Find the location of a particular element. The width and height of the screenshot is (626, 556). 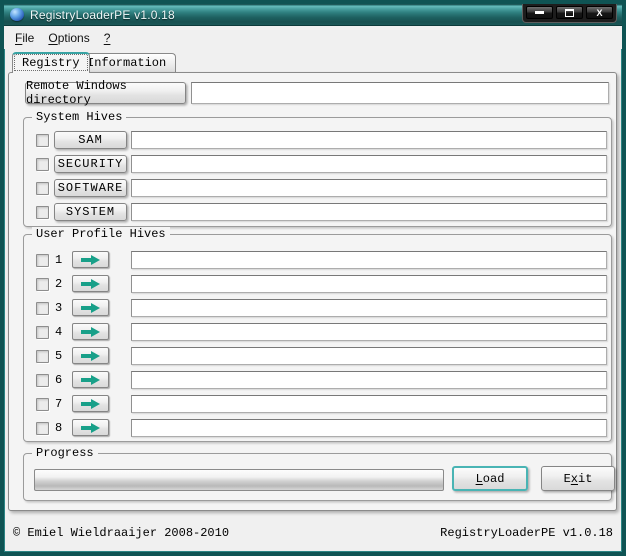

user3-browse-button is located at coordinates (90, 307).